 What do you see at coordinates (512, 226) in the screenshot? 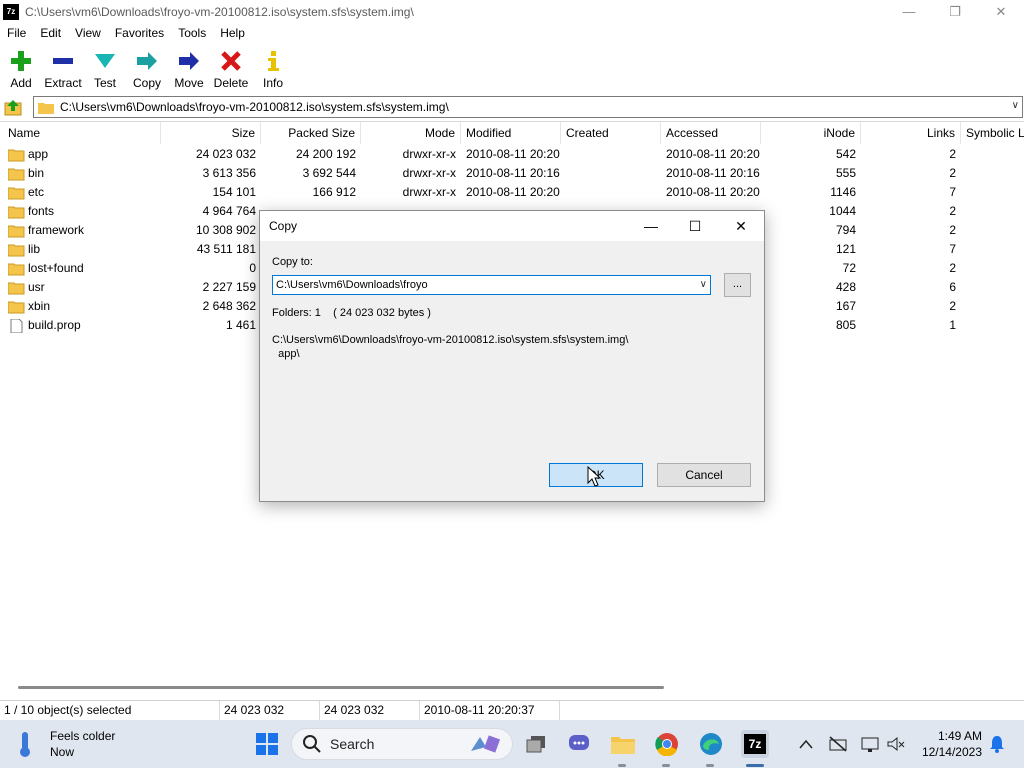
I see `dialog-title-bar: Copy — ☐ ✕` at bounding box center [512, 226].